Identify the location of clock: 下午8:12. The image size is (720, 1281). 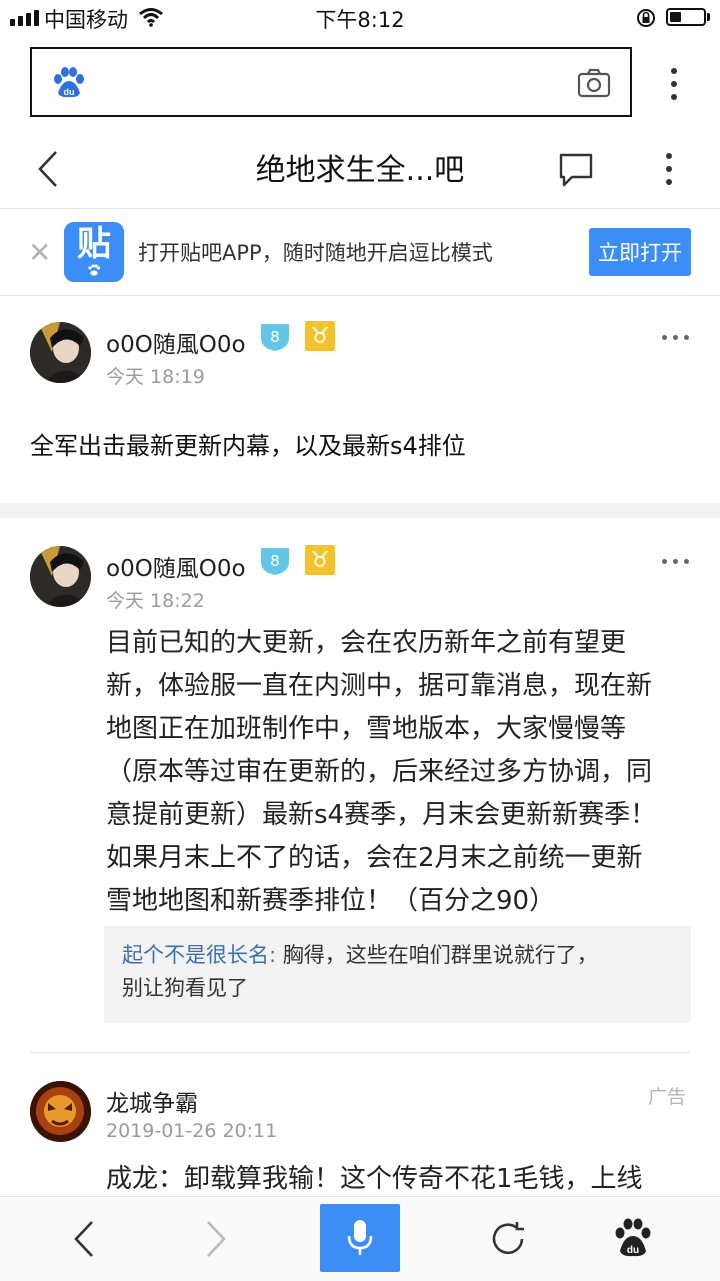
(360, 20).